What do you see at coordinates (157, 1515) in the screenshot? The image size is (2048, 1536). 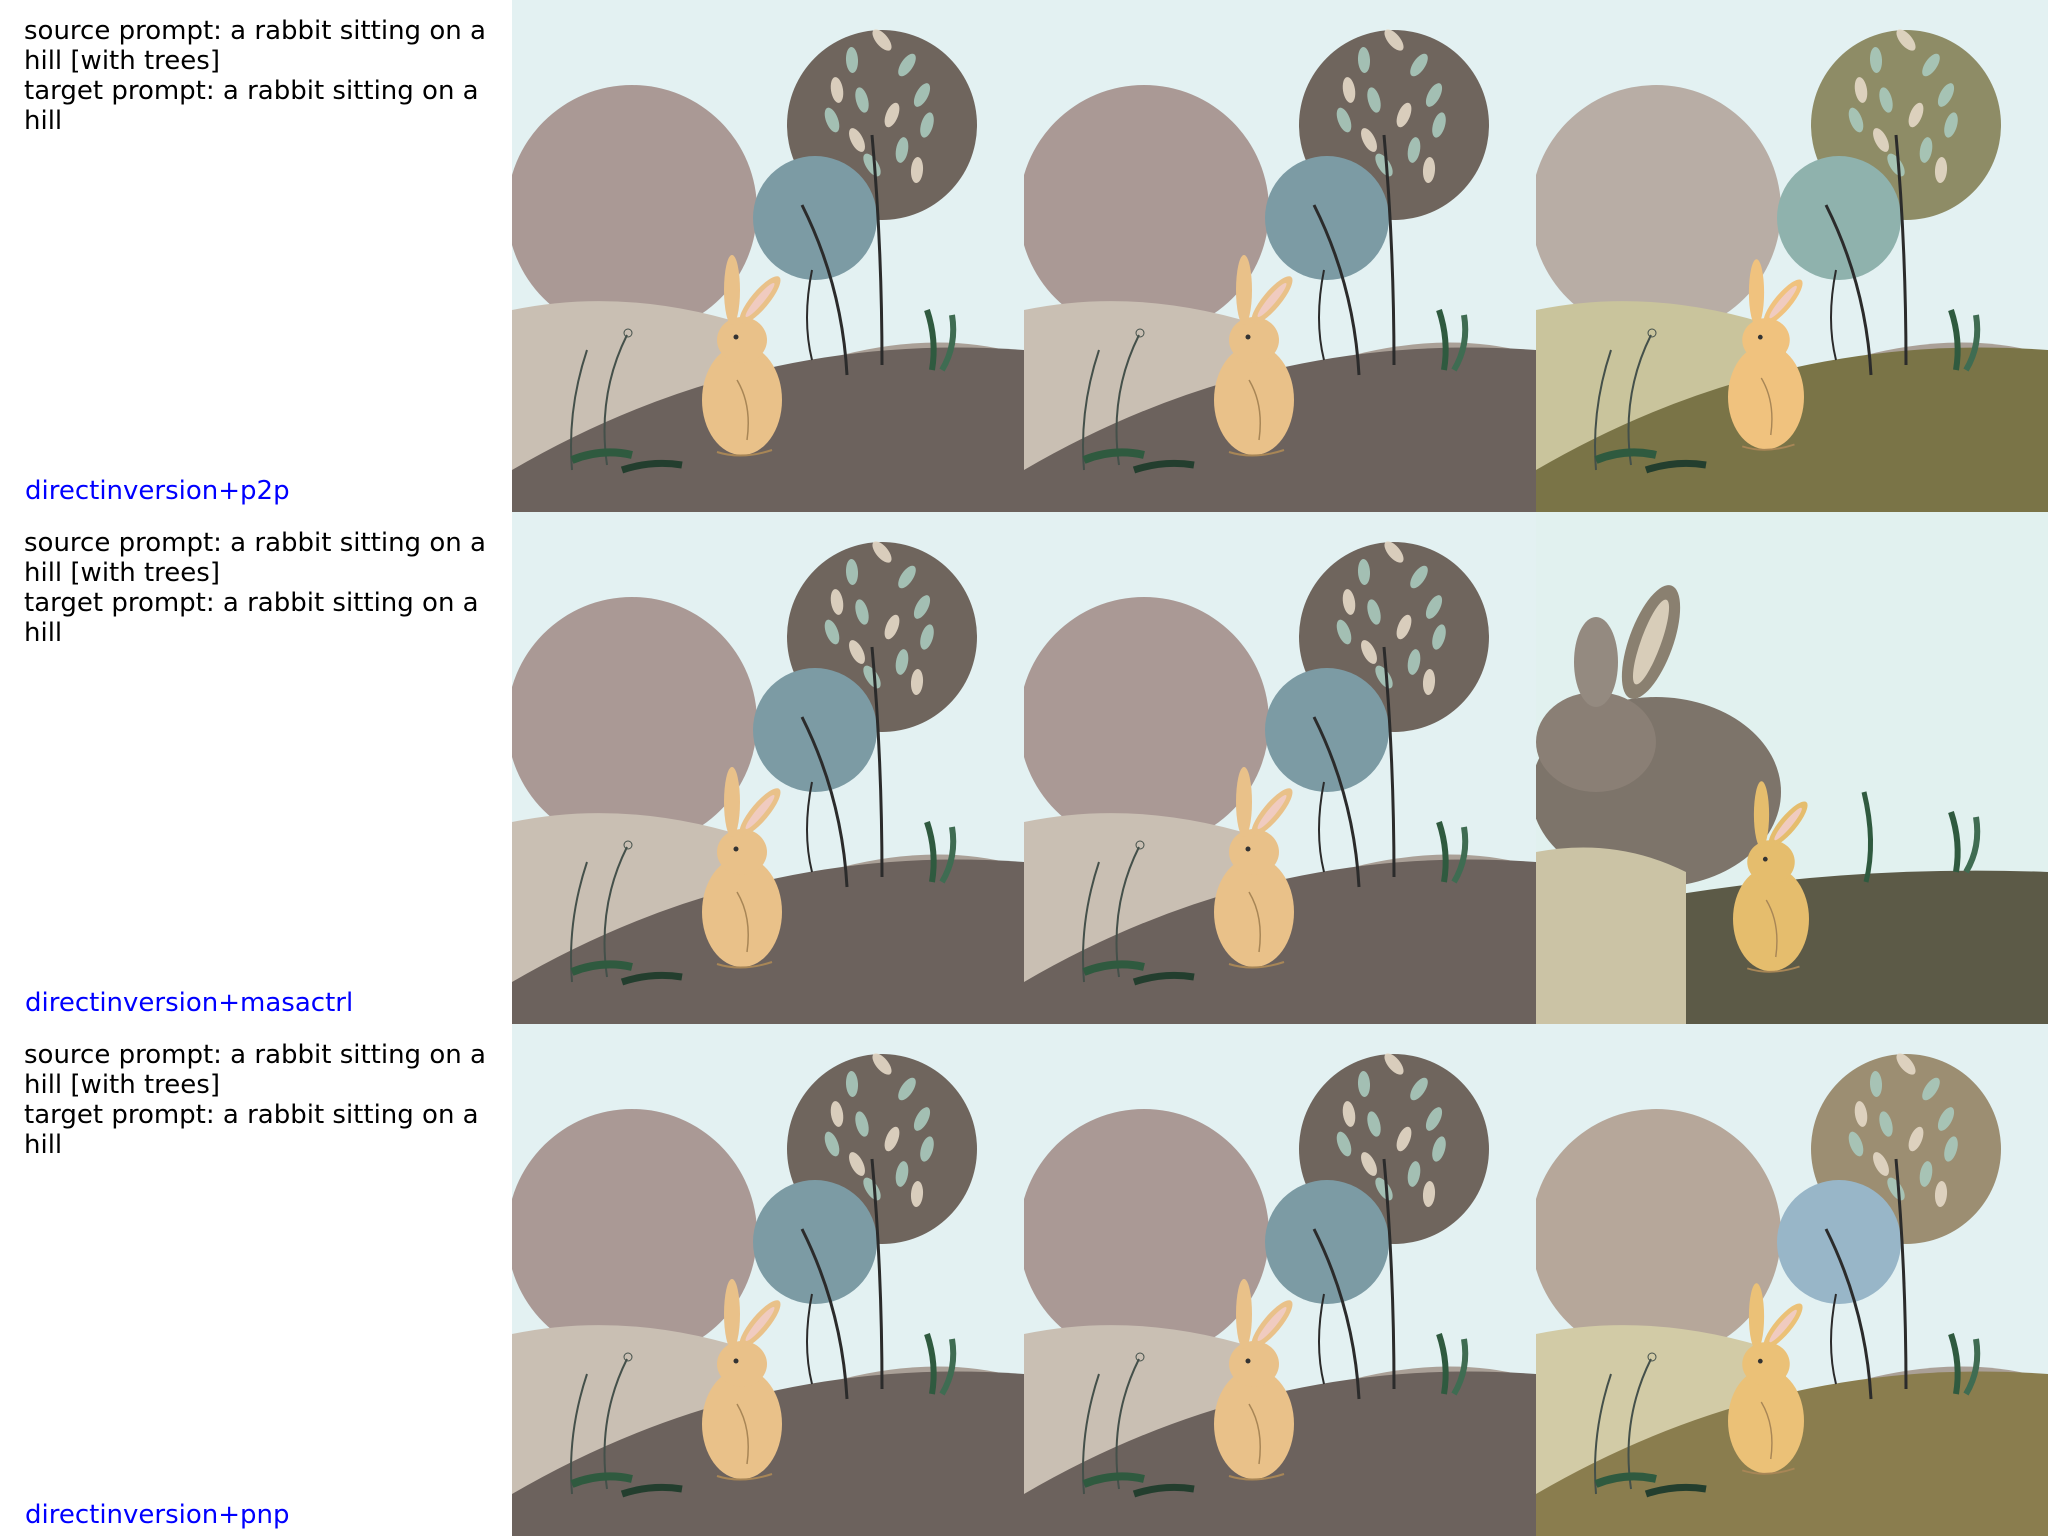 I see `method-name: directinversion+pnp` at bounding box center [157, 1515].